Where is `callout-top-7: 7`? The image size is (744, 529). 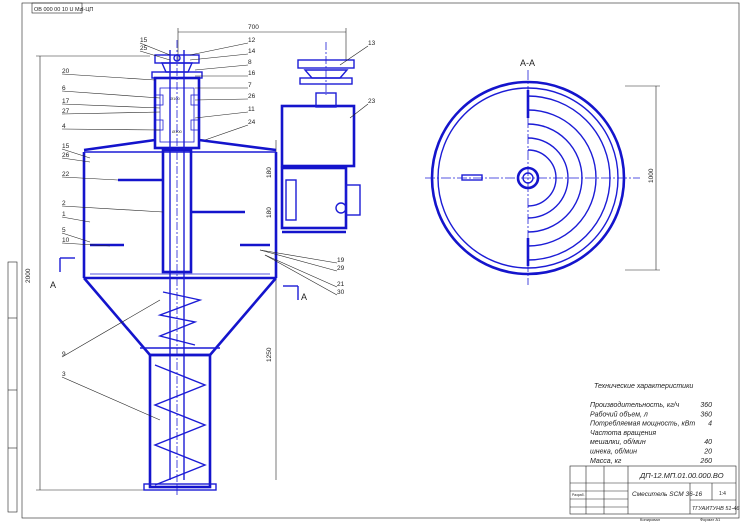
callout-top-7: 7 is located at coordinates (250, 85).